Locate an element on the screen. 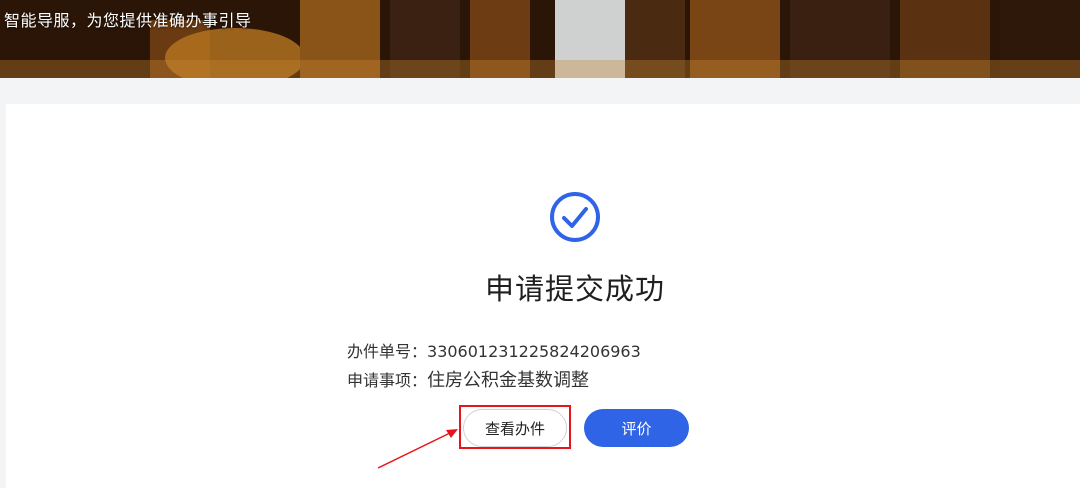 The image size is (1080, 488). check-circle-icon is located at coordinates (575, 217).